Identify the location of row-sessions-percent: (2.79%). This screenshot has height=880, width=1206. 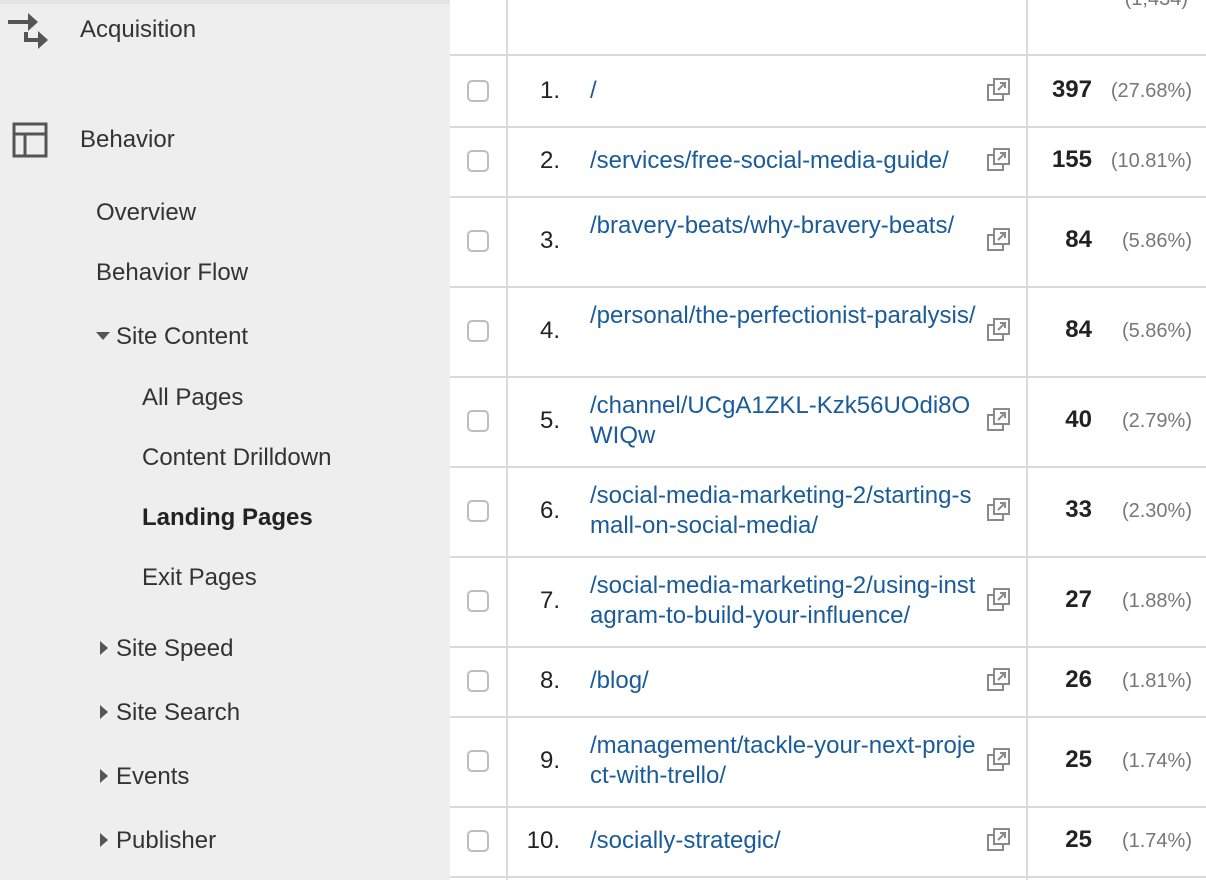
(1156, 421).